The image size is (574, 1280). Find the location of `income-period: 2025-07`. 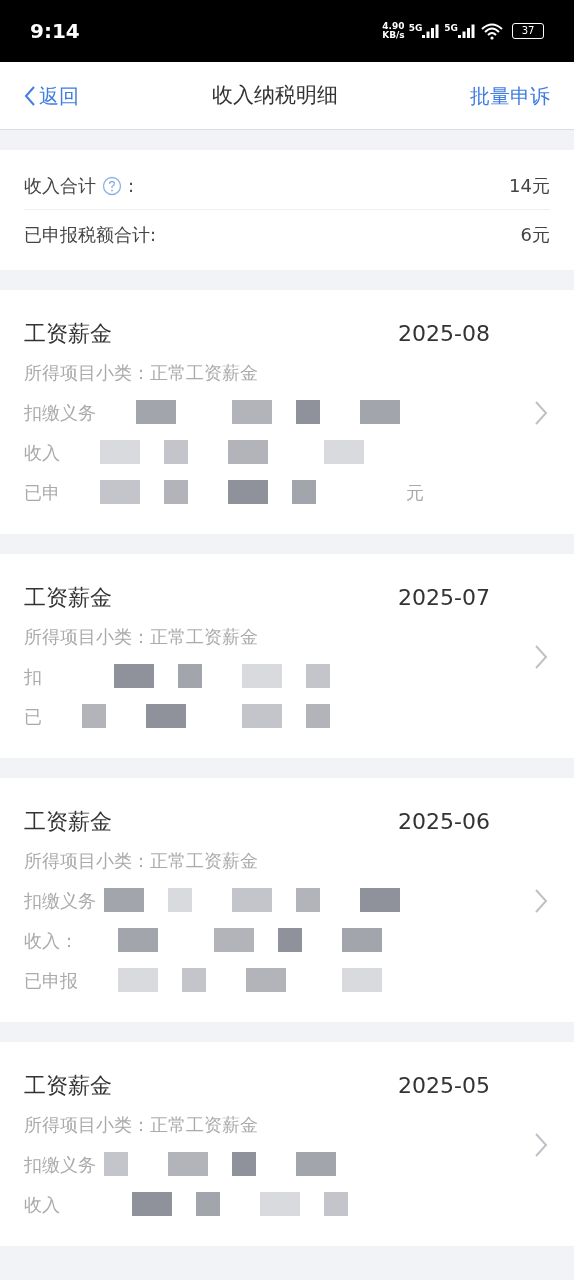

income-period: 2025-07 is located at coordinates (444, 597).